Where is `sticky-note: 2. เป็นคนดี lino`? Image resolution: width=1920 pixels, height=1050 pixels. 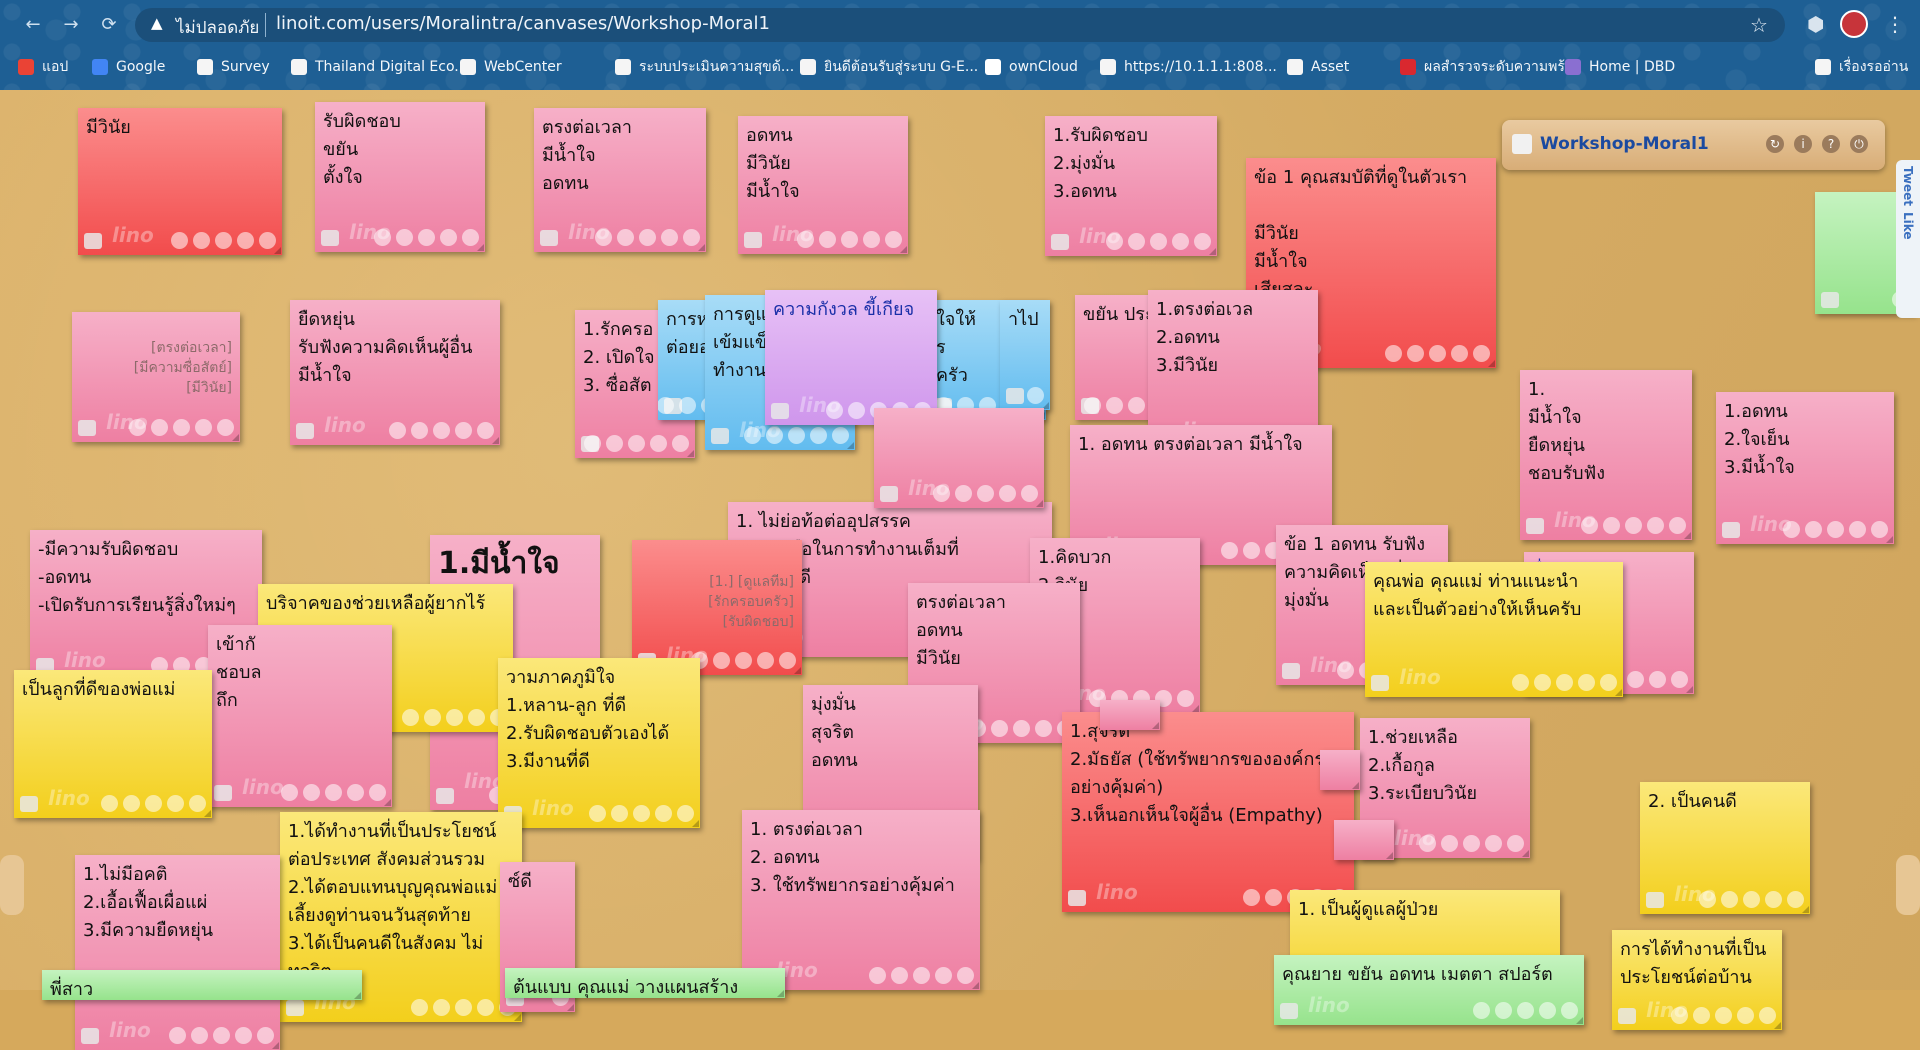
sticky-note: 2. เป็นคนดี lino is located at coordinates (1725, 848).